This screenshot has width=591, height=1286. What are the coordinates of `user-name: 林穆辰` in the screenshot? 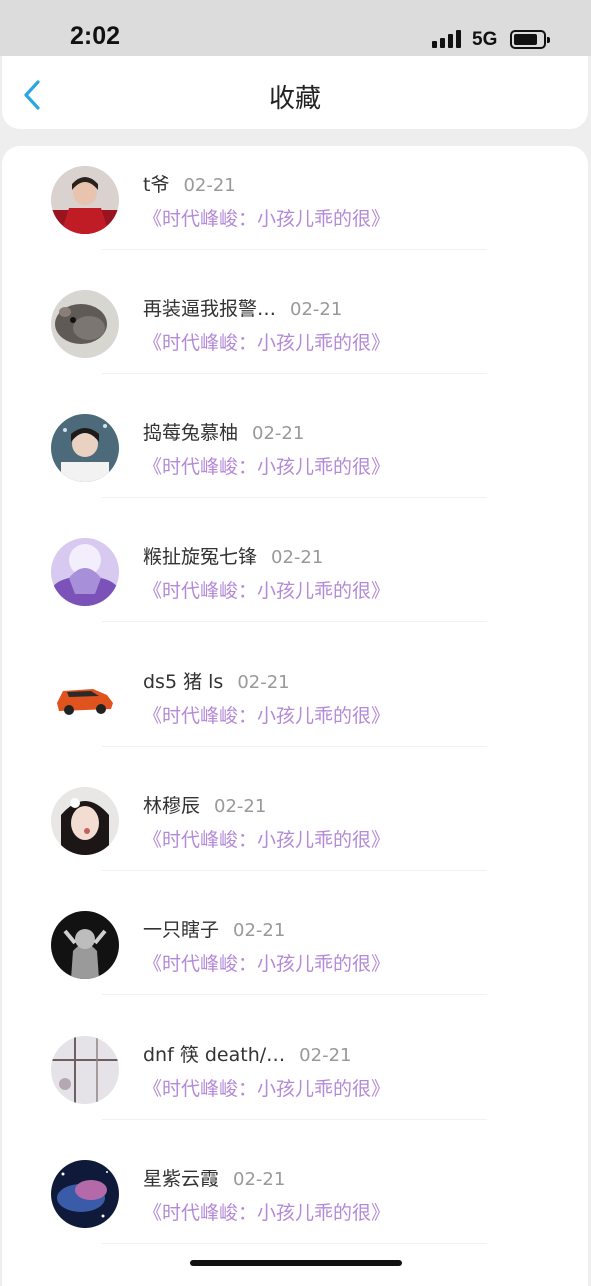 It's located at (171, 806).